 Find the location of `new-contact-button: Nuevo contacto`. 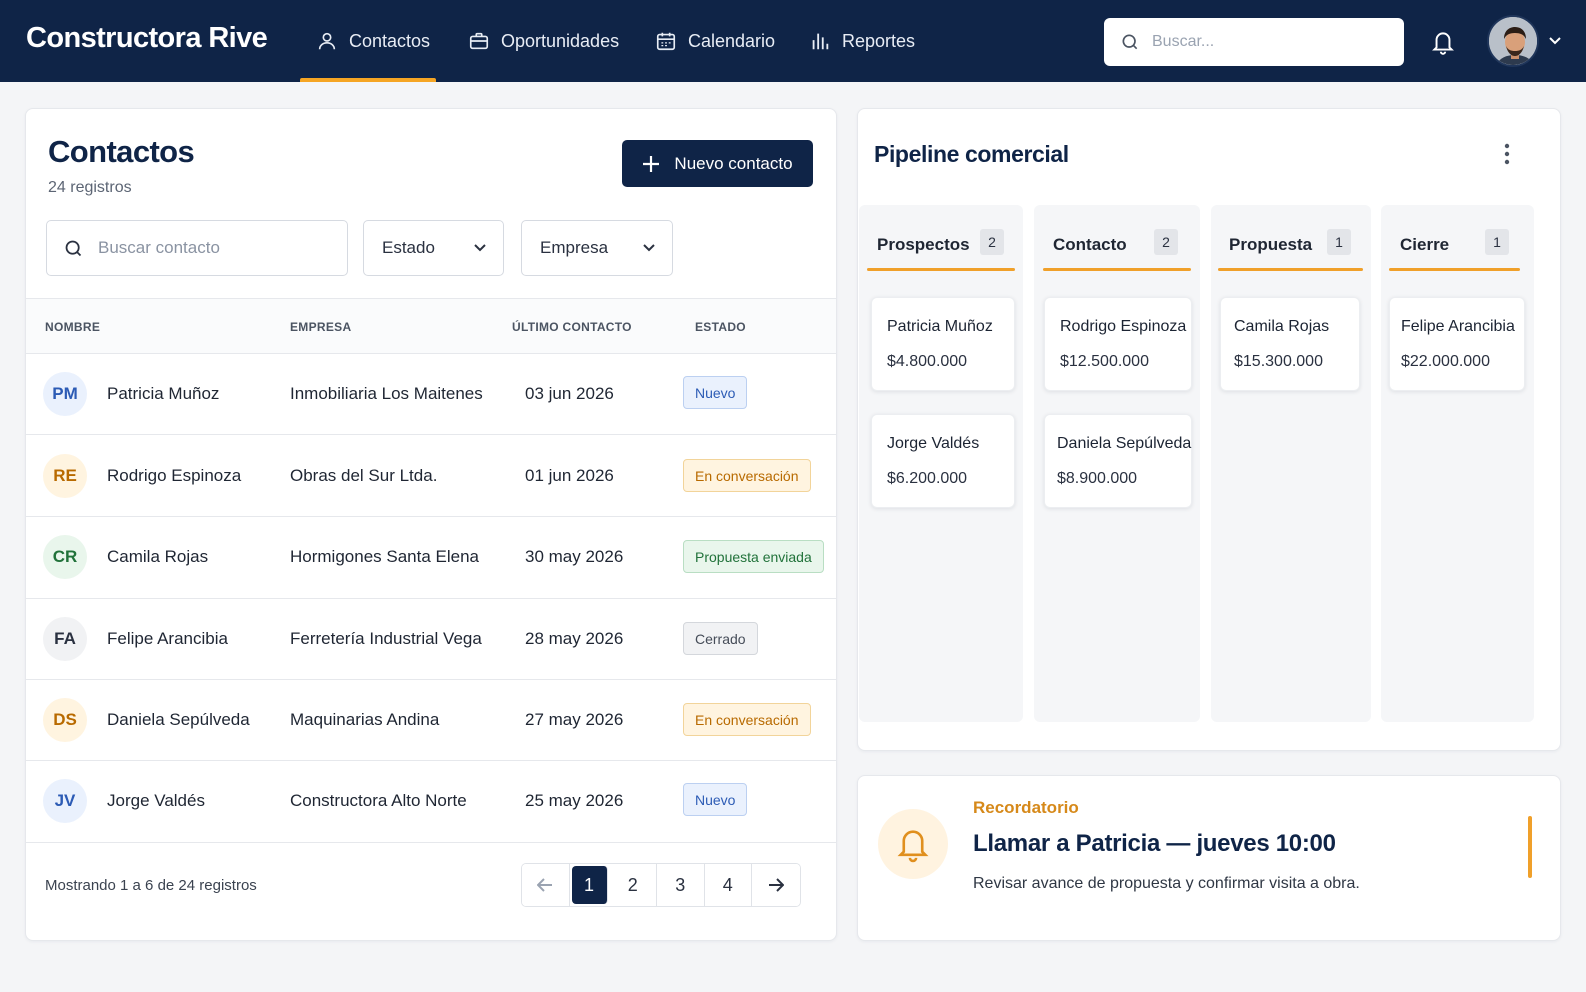

new-contact-button: Nuevo contacto is located at coordinates (717, 163).